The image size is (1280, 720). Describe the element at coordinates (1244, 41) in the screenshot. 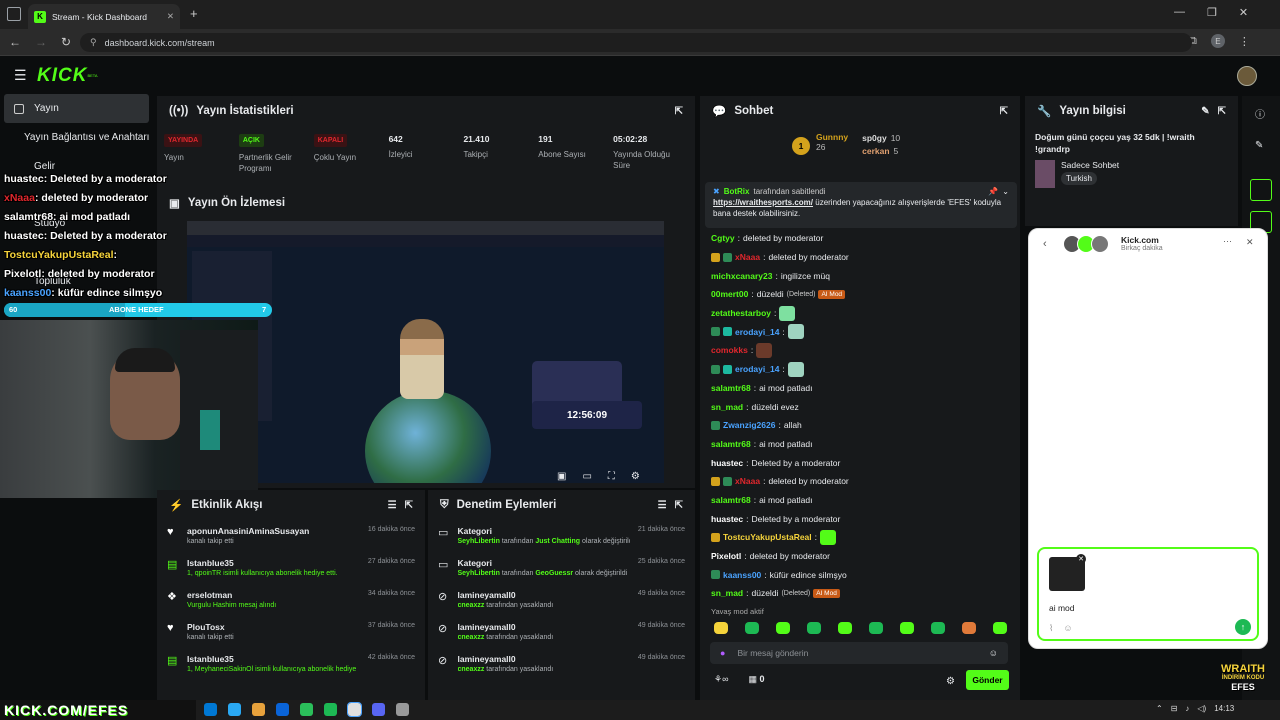

I see `menu-kebab-icon: ⋮` at that location.